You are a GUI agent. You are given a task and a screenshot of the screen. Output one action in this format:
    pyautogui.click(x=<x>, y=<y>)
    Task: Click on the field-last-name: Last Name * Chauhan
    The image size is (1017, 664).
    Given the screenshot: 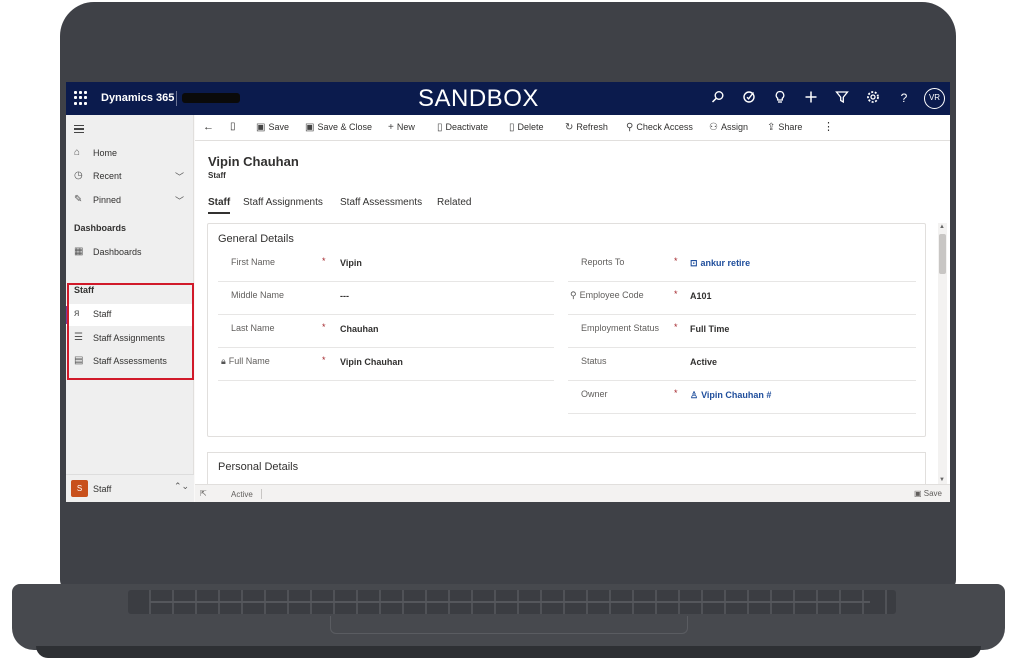 What is the action you would take?
    pyautogui.click(x=386, y=331)
    